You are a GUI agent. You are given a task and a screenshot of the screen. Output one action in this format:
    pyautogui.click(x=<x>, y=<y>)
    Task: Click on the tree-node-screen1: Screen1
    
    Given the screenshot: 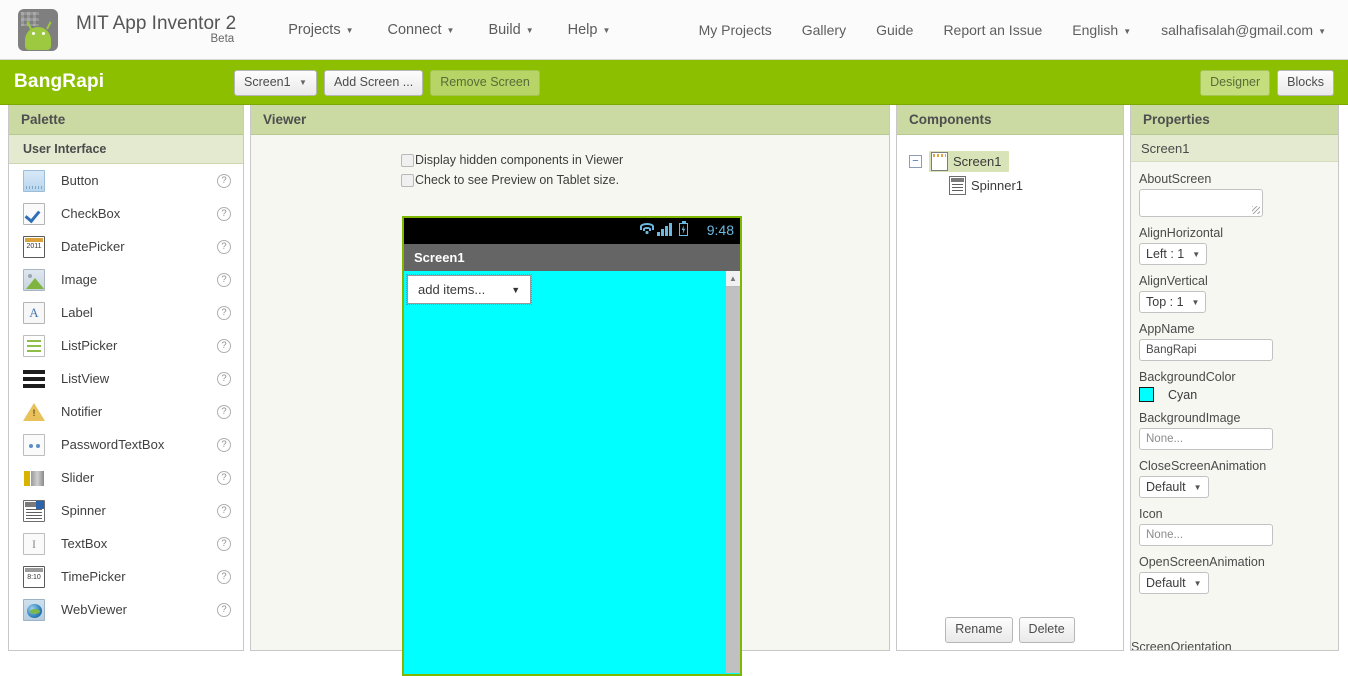 What is the action you would take?
    pyautogui.click(x=969, y=161)
    